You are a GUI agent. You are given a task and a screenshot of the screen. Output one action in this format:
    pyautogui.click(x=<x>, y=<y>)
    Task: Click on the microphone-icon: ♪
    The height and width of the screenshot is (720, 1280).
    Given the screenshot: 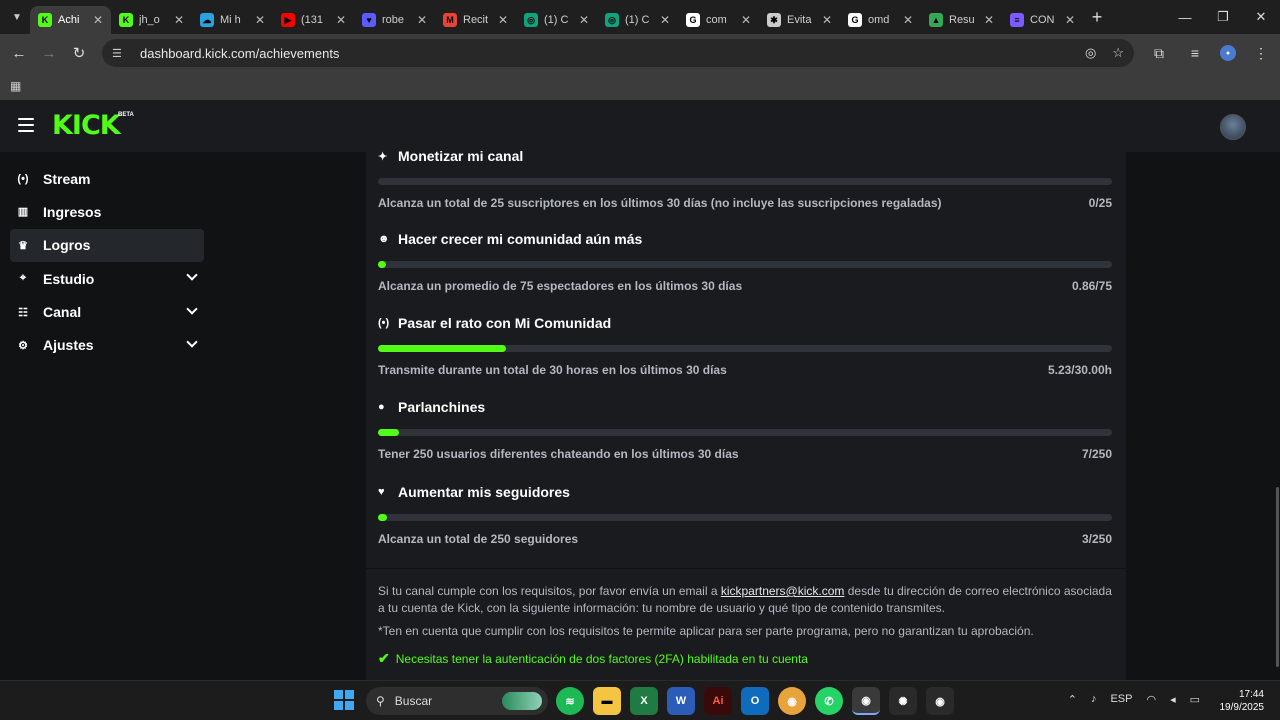 What is the action you would take?
    pyautogui.click(x=1094, y=699)
    